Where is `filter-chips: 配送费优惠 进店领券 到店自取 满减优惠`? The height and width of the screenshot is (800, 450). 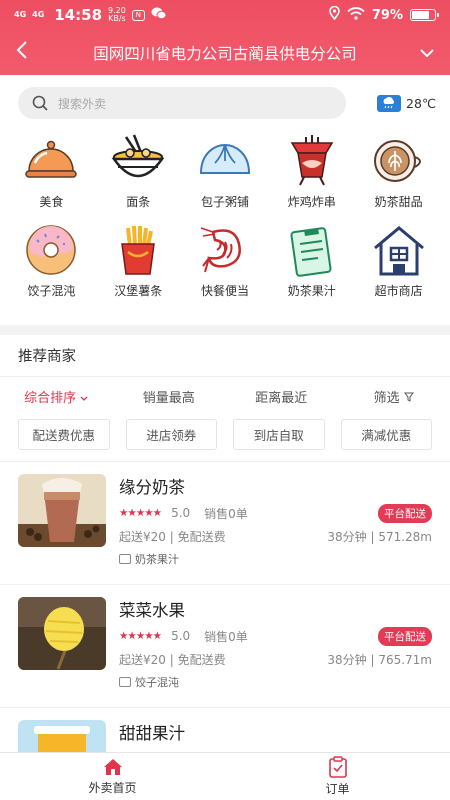
filter-chips: 配送费优惠 进店领券 到店自取 满减优惠 is located at coordinates (225, 435).